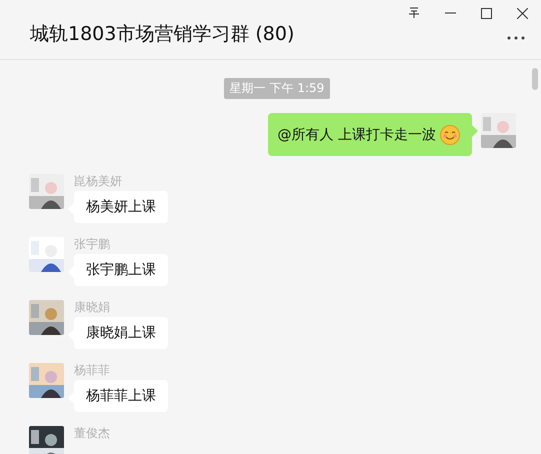 This screenshot has height=454, width=541. Describe the element at coordinates (162, 34) in the screenshot. I see `window-title: 城轨1803市场营销学习群 (80)` at that location.